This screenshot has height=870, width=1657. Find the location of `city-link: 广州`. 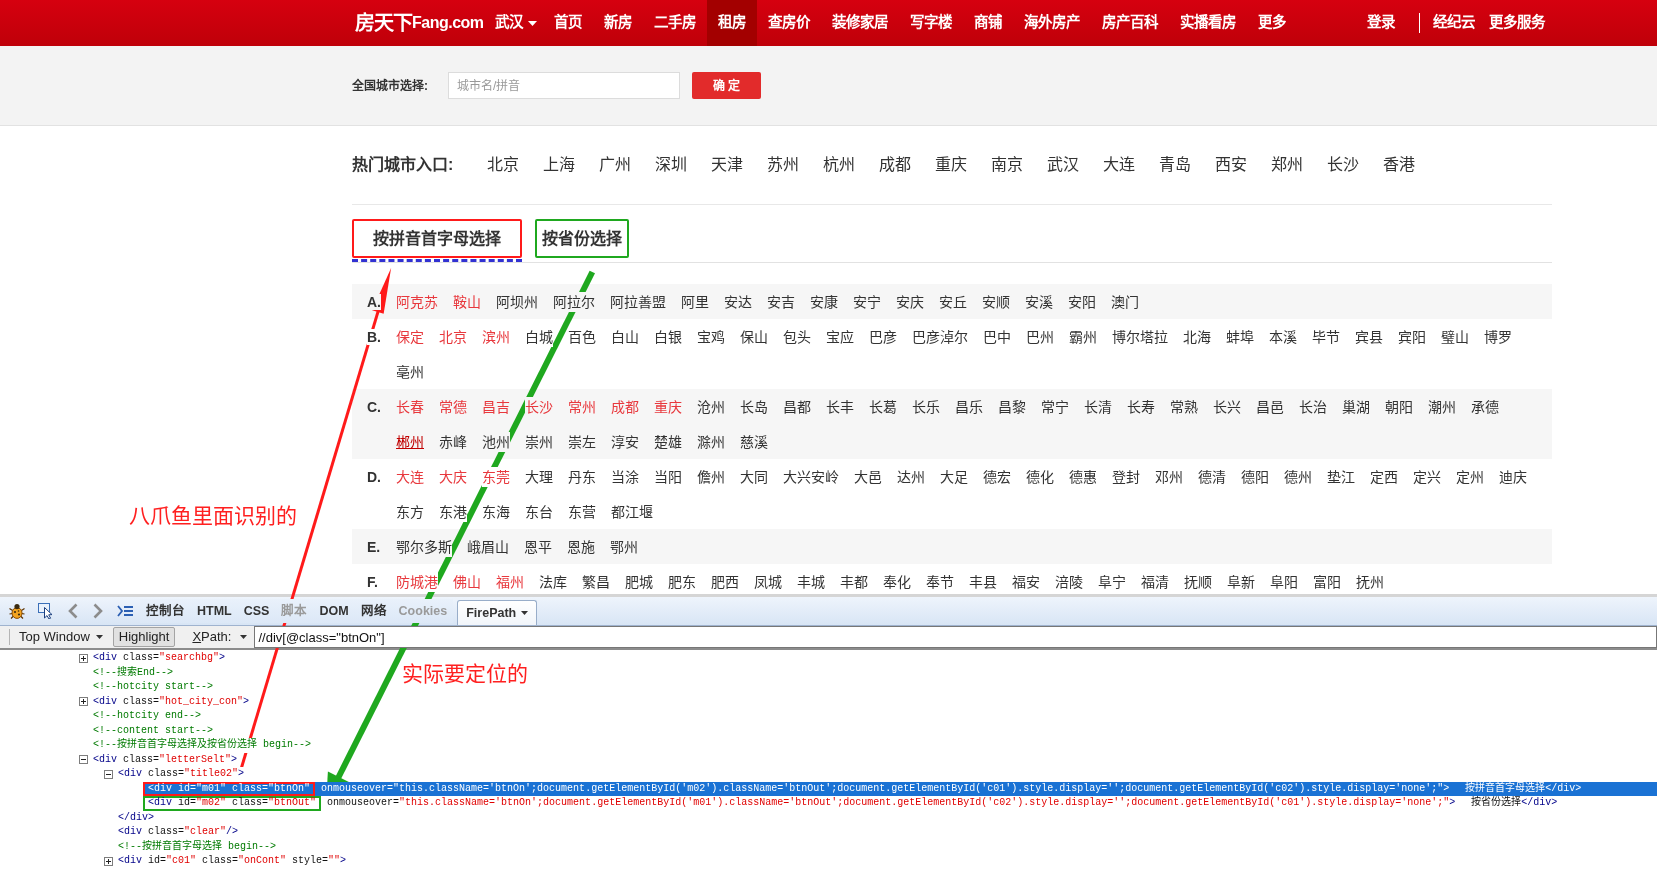

city-link: 广州 is located at coordinates (615, 165).